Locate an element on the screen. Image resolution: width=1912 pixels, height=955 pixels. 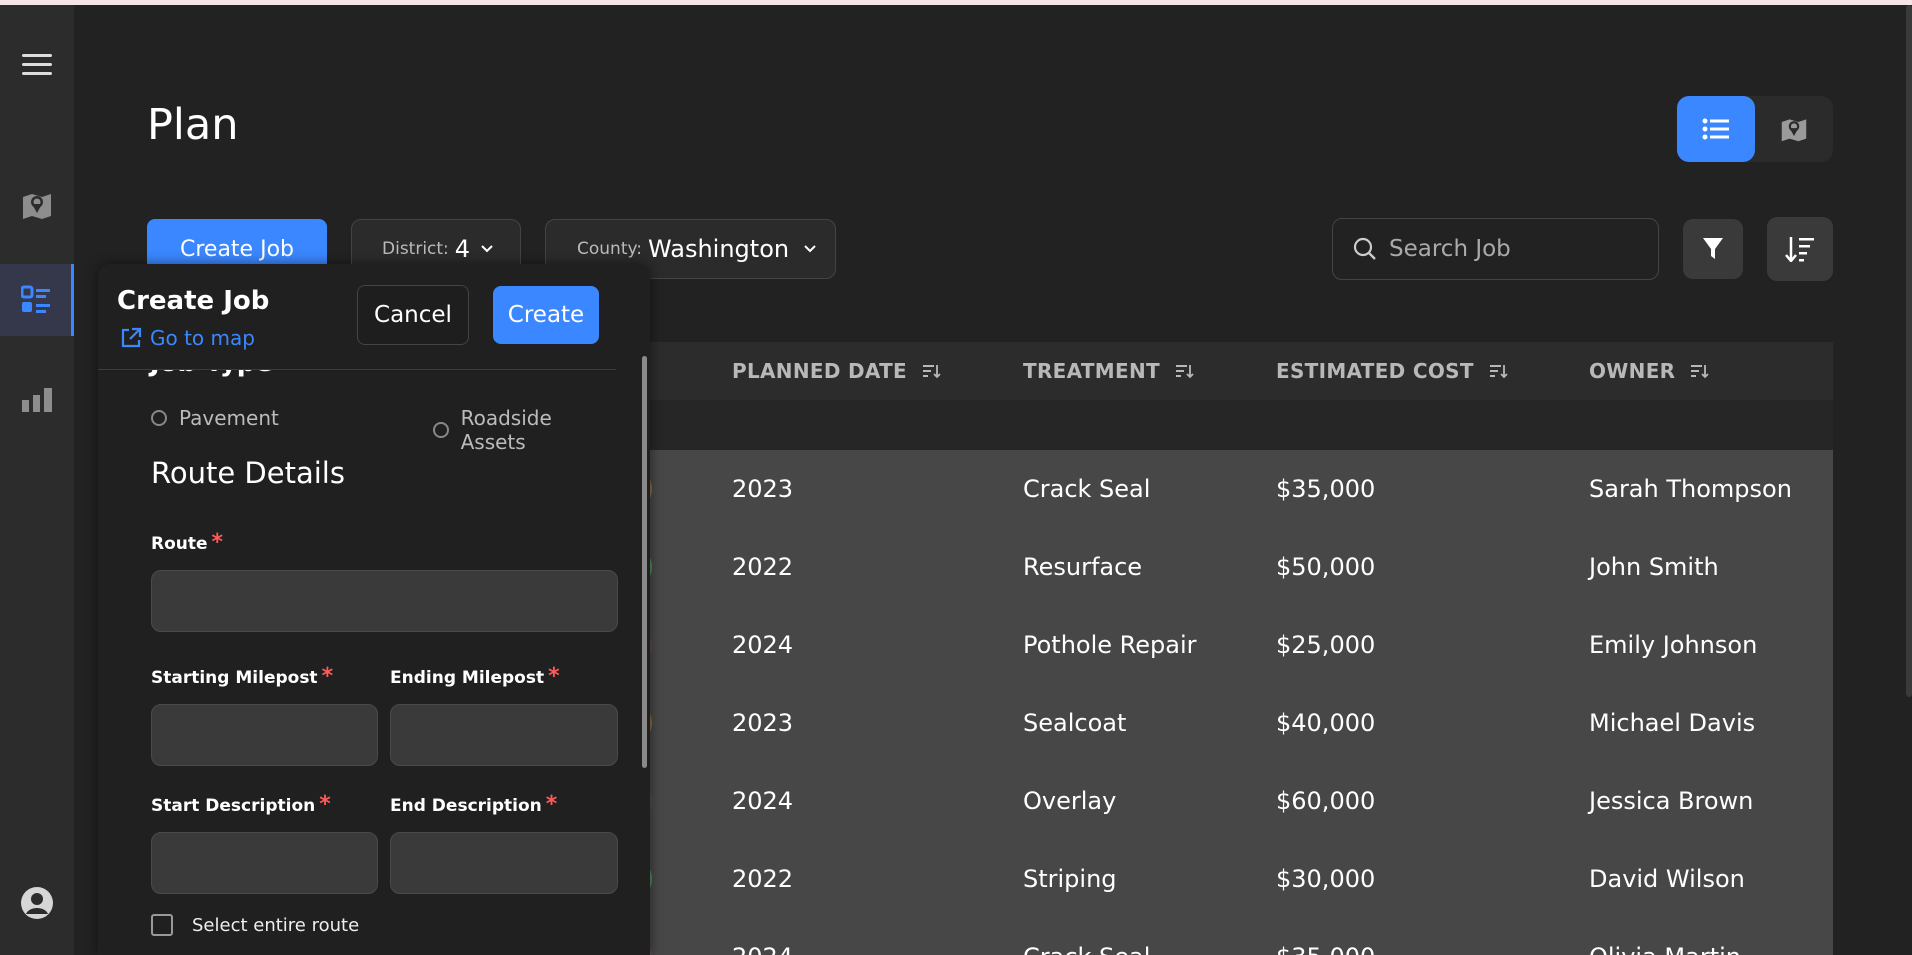
search-input: Search Job is located at coordinates (1495, 249).